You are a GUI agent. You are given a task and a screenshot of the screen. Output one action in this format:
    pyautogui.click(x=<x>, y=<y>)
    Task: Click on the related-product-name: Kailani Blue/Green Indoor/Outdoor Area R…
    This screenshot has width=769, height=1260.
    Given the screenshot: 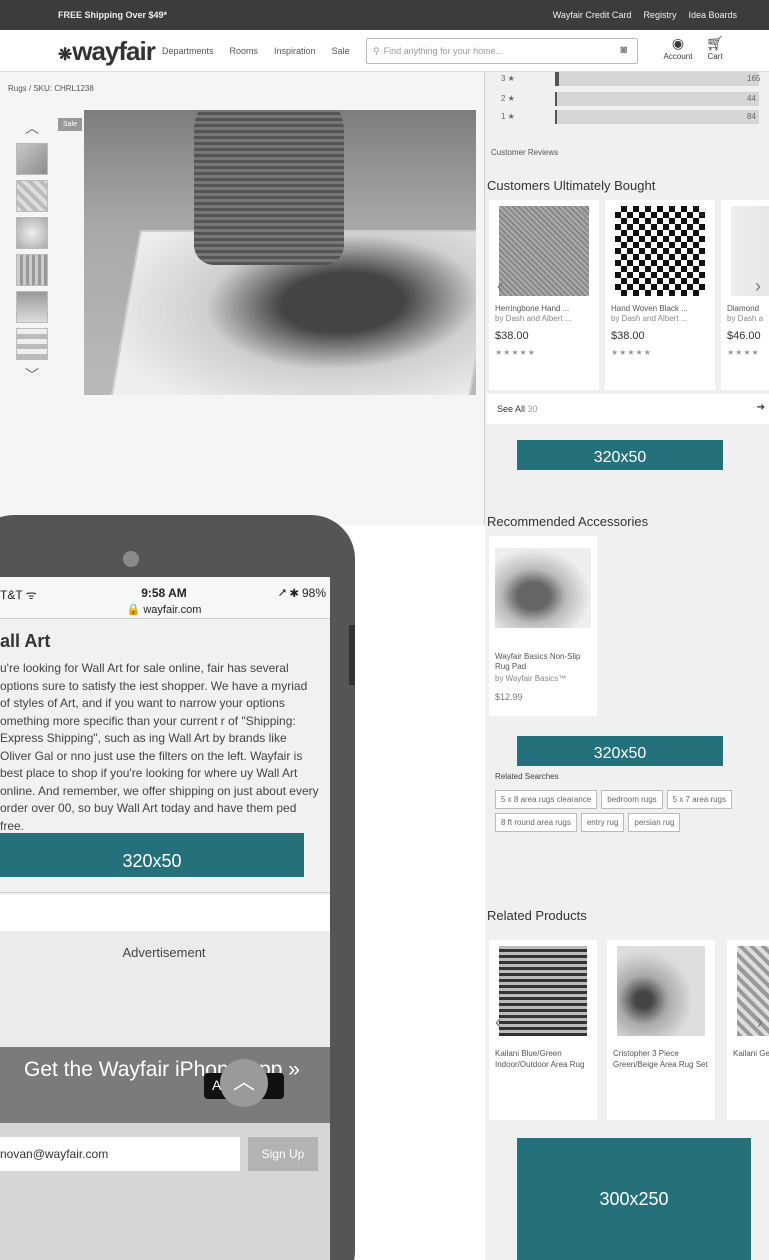 What is the action you would take?
    pyautogui.click(x=540, y=1059)
    